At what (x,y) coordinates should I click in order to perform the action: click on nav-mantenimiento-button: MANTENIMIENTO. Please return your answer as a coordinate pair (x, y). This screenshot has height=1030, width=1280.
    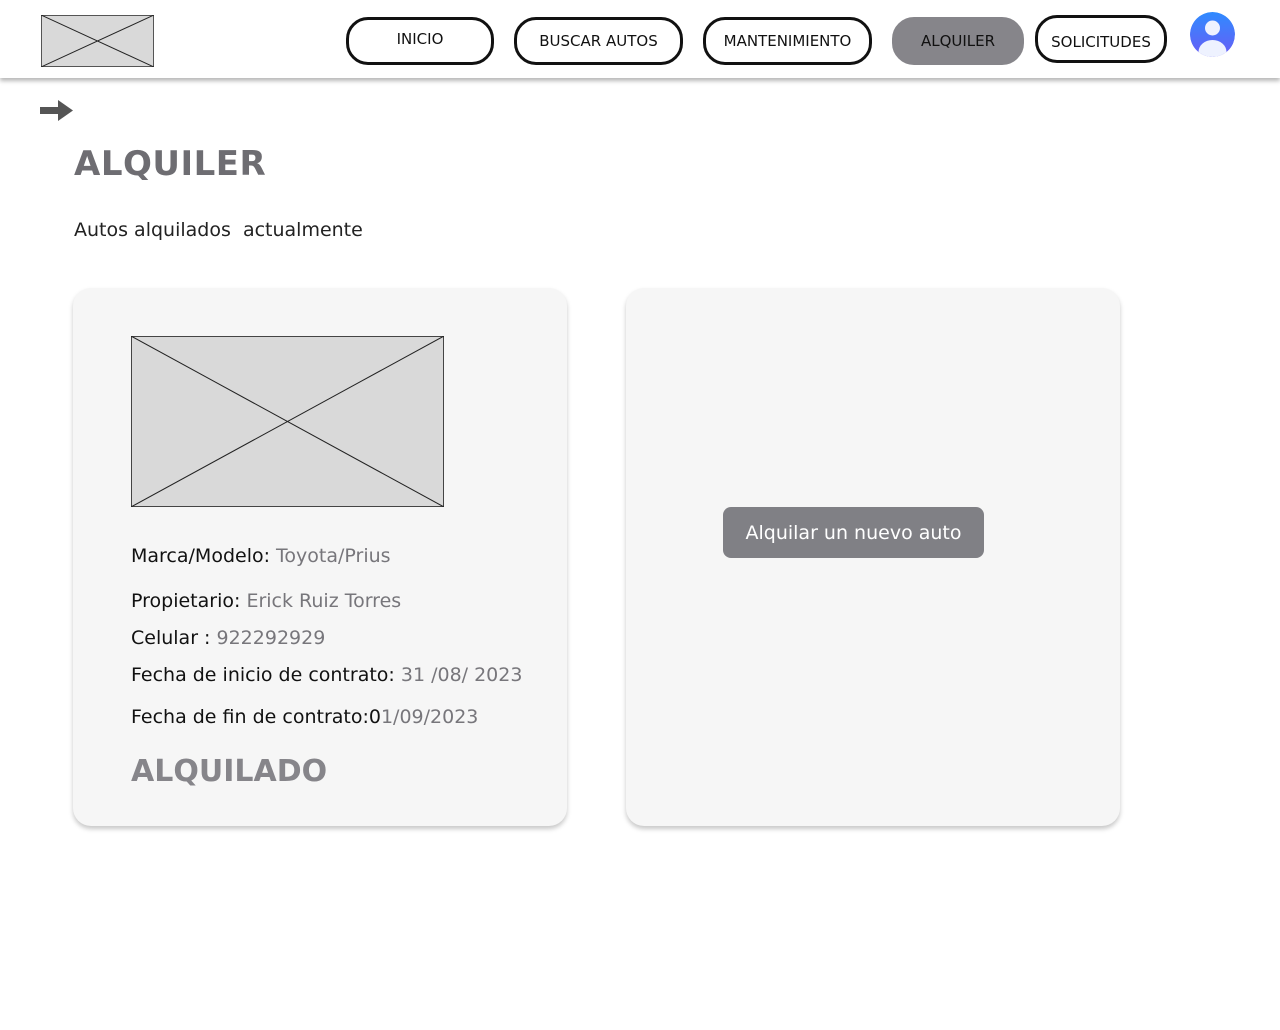
    Looking at the image, I should click on (787, 41).